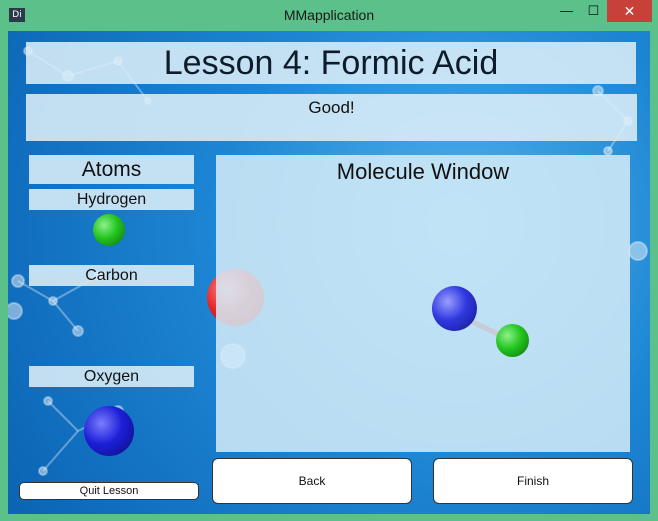 The width and height of the screenshot is (658, 521). I want to click on minimize-button: —, so click(566, 11).